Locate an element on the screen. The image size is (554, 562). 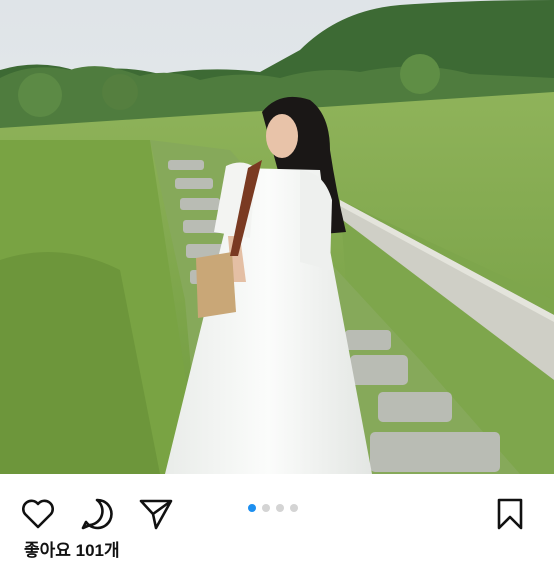
carousel-dot-active is located at coordinates (252, 508).